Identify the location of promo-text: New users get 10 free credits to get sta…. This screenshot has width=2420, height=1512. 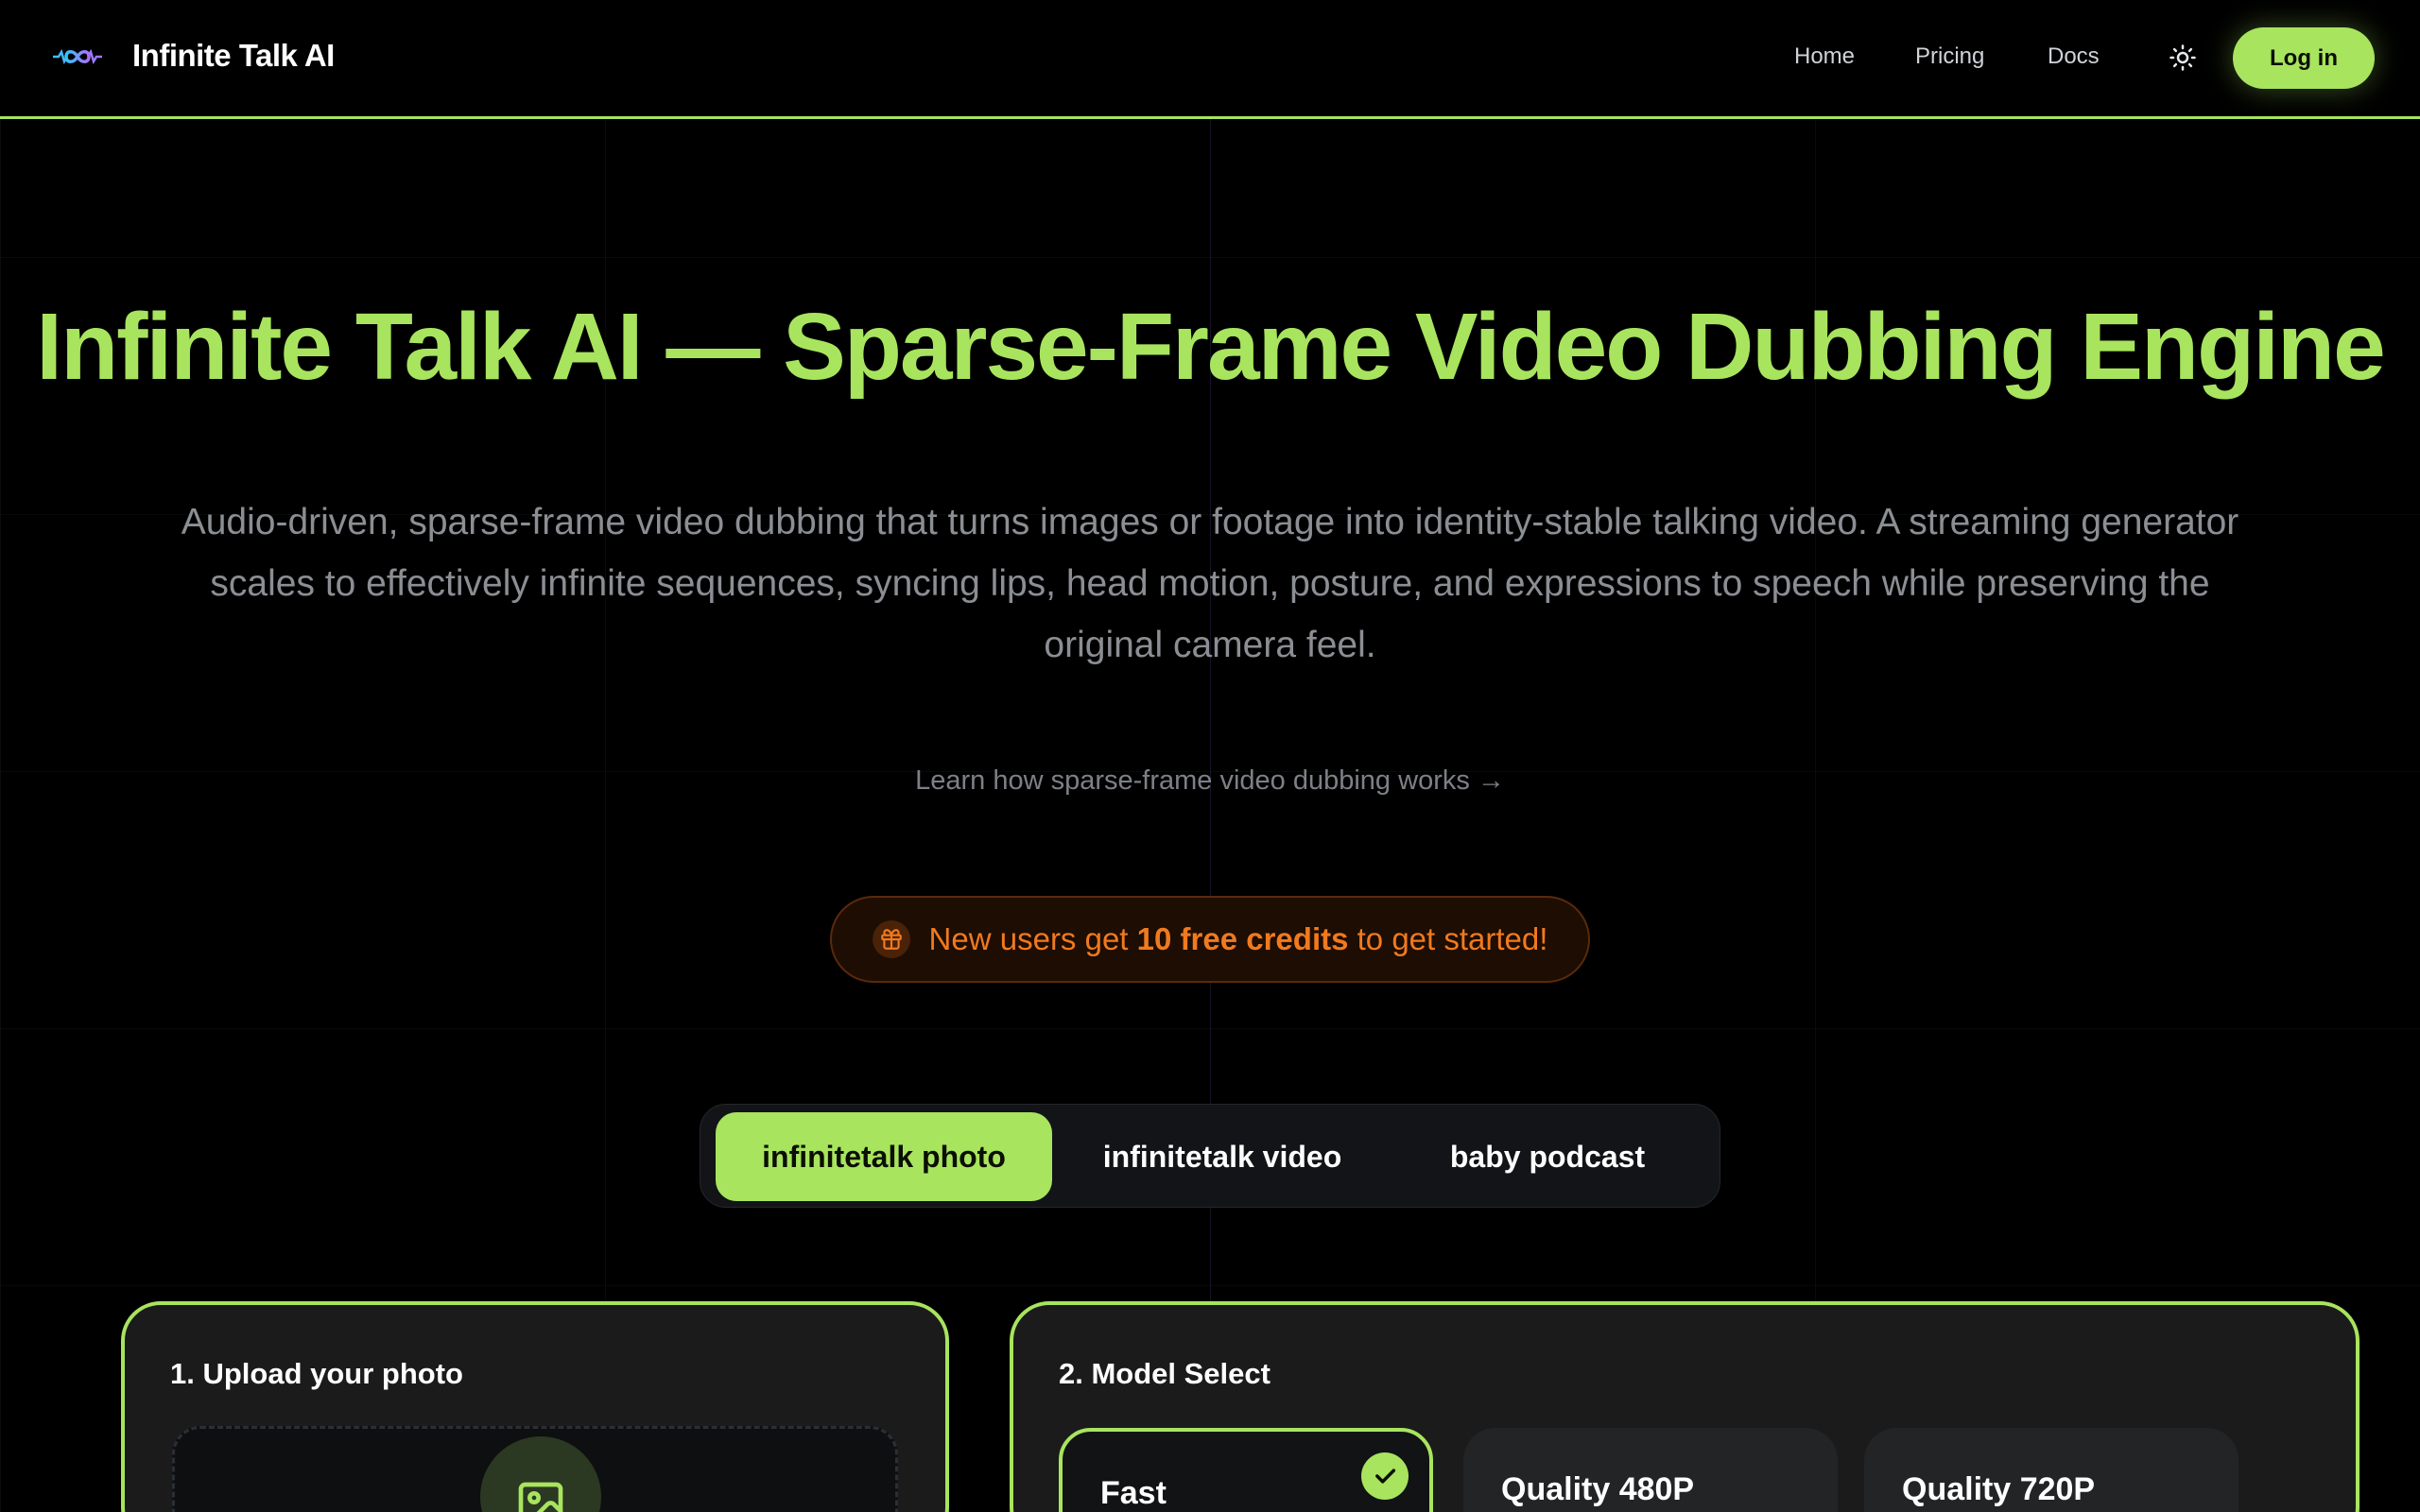
(1238, 939).